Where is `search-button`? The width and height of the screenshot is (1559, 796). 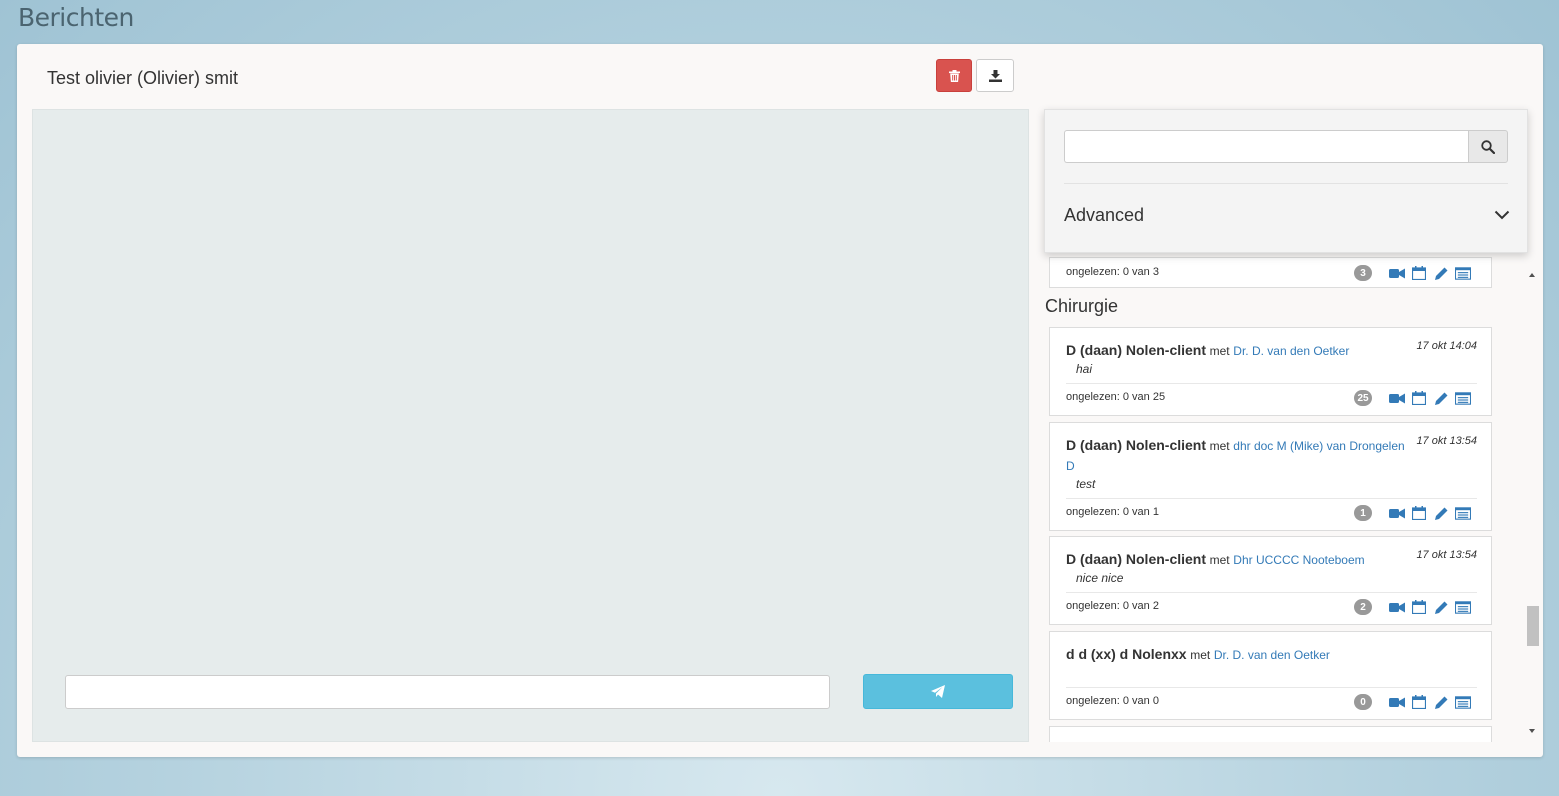 search-button is located at coordinates (1488, 146).